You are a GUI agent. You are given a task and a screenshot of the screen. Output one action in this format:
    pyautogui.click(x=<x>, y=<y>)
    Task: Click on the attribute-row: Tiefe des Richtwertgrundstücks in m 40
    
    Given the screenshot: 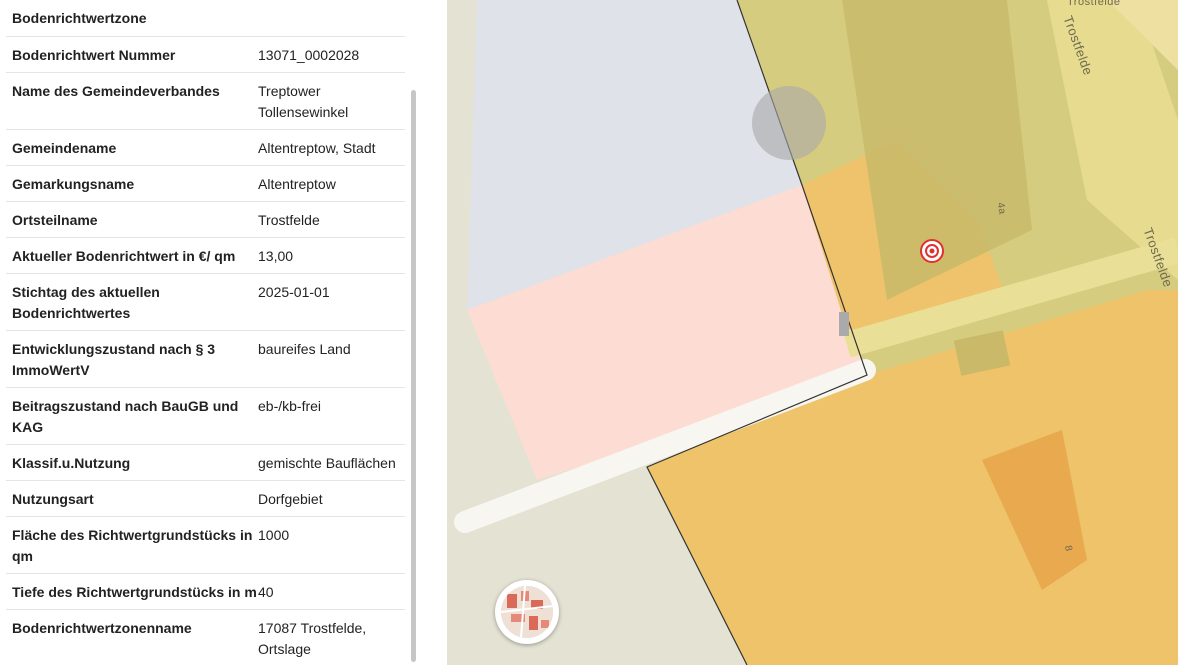 What is the action you would take?
    pyautogui.click(x=205, y=592)
    